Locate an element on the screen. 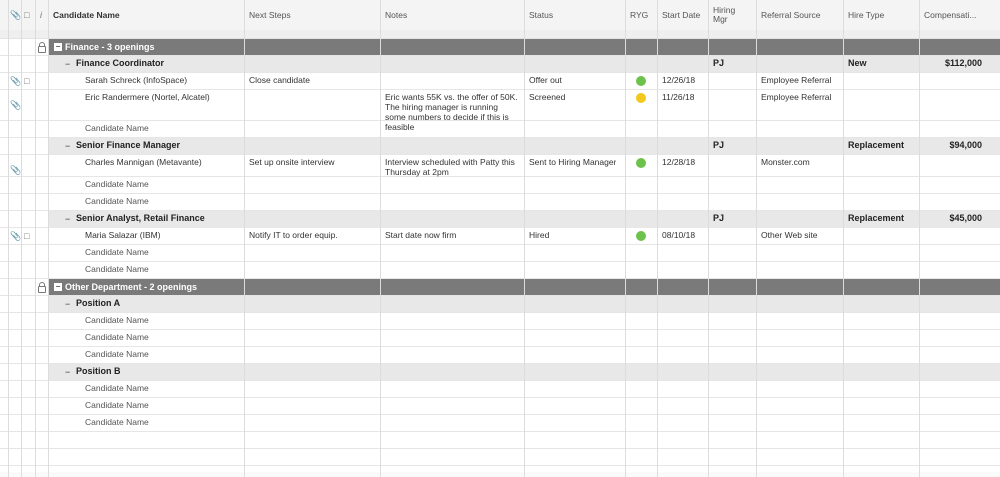 Image resolution: width=1000 pixels, height=477 pixels. position-title: Position B is located at coordinates (98, 371).